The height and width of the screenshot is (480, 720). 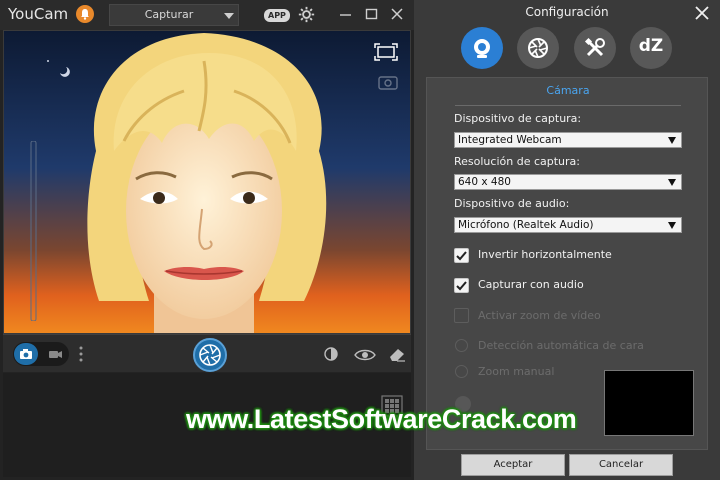 I want to click on face-detect-radio, so click(x=461, y=345).